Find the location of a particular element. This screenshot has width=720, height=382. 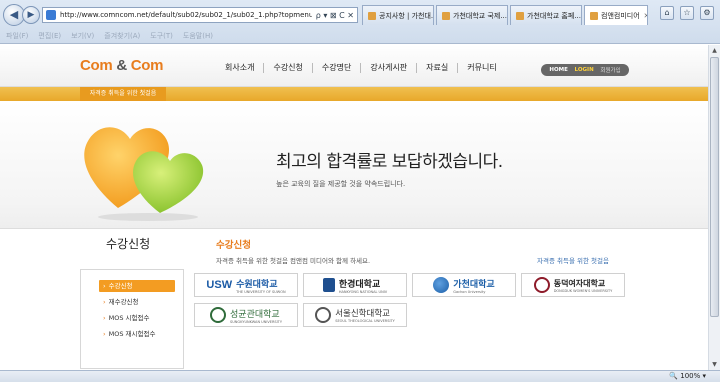

favorites-star-icon: ☆ is located at coordinates (687, 13).